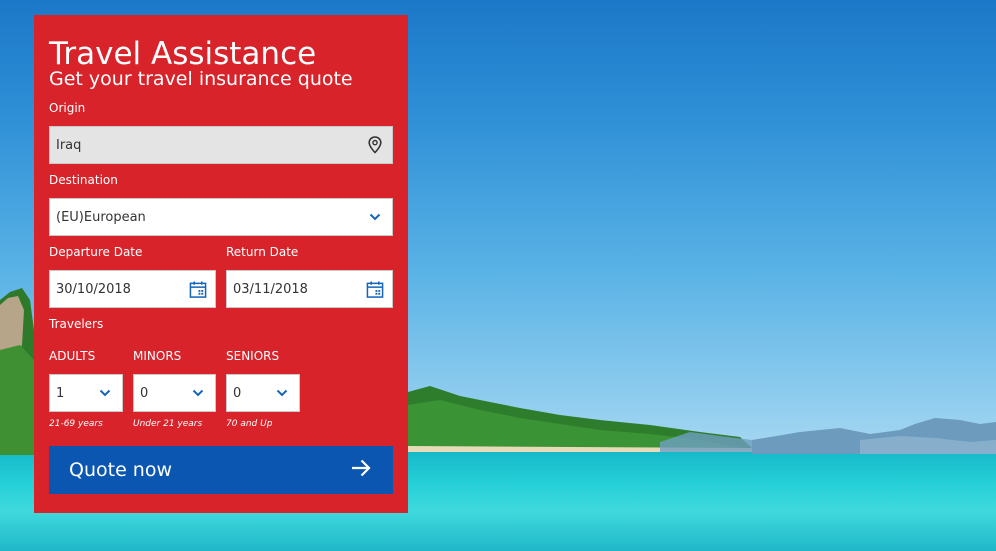 The width and height of the screenshot is (996, 551). What do you see at coordinates (69, 145) in the screenshot?
I see `origin-value: Iraq` at bounding box center [69, 145].